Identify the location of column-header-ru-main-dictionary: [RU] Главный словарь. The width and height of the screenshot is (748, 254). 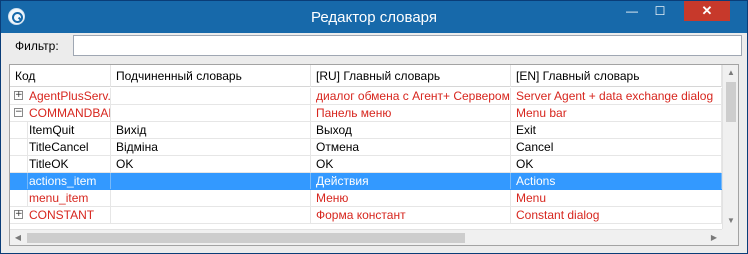
(411, 76).